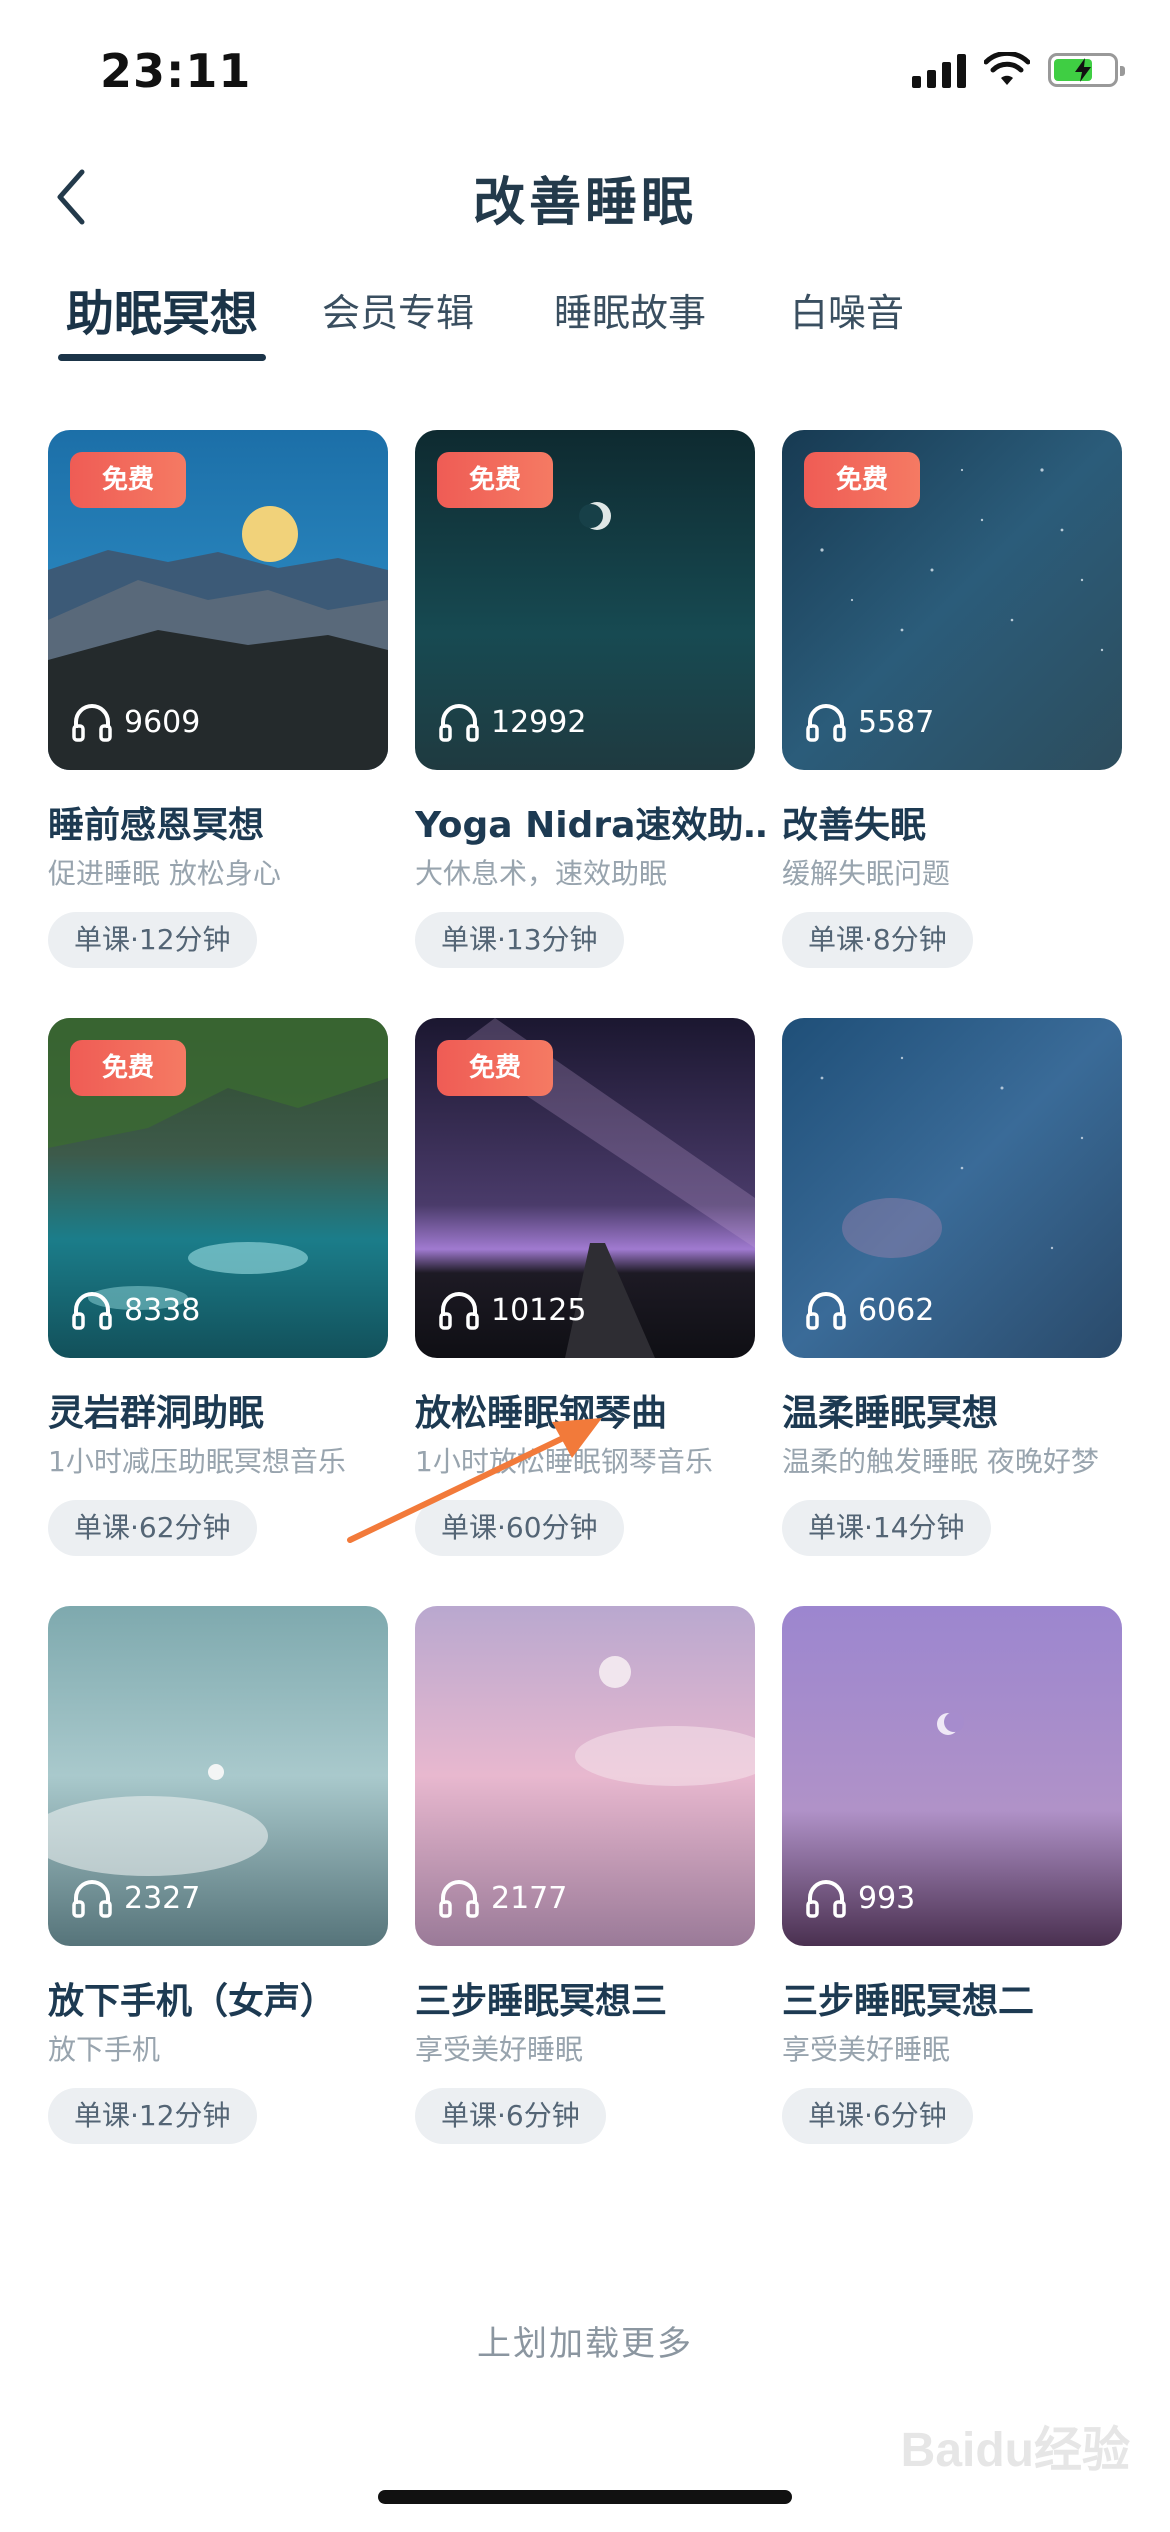  What do you see at coordinates (630, 309) in the screenshot?
I see `tab-sleep-stories: 睡眠故事` at bounding box center [630, 309].